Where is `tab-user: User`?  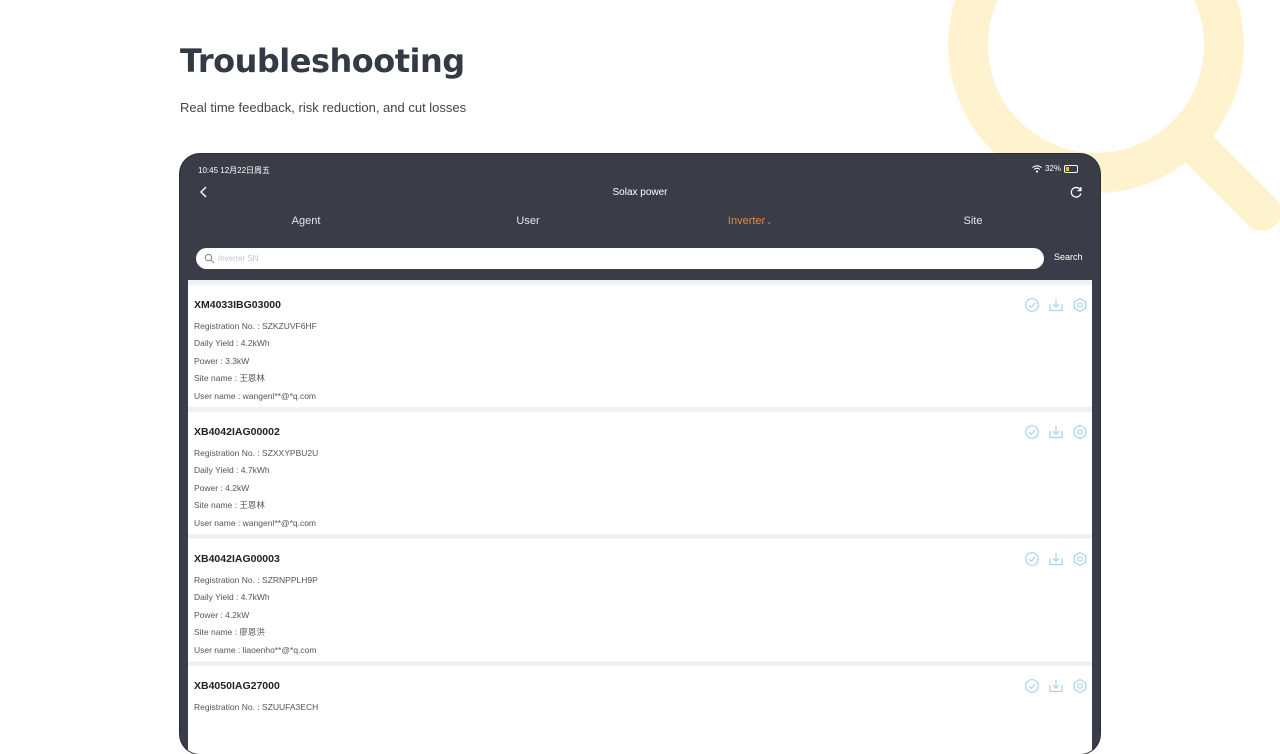 tab-user: User is located at coordinates (527, 221).